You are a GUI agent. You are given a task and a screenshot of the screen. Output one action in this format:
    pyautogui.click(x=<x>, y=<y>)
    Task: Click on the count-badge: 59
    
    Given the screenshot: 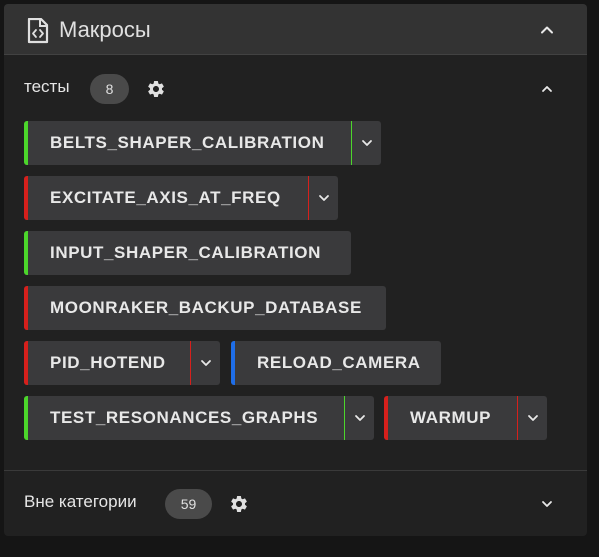 What is the action you would take?
    pyautogui.click(x=188, y=504)
    